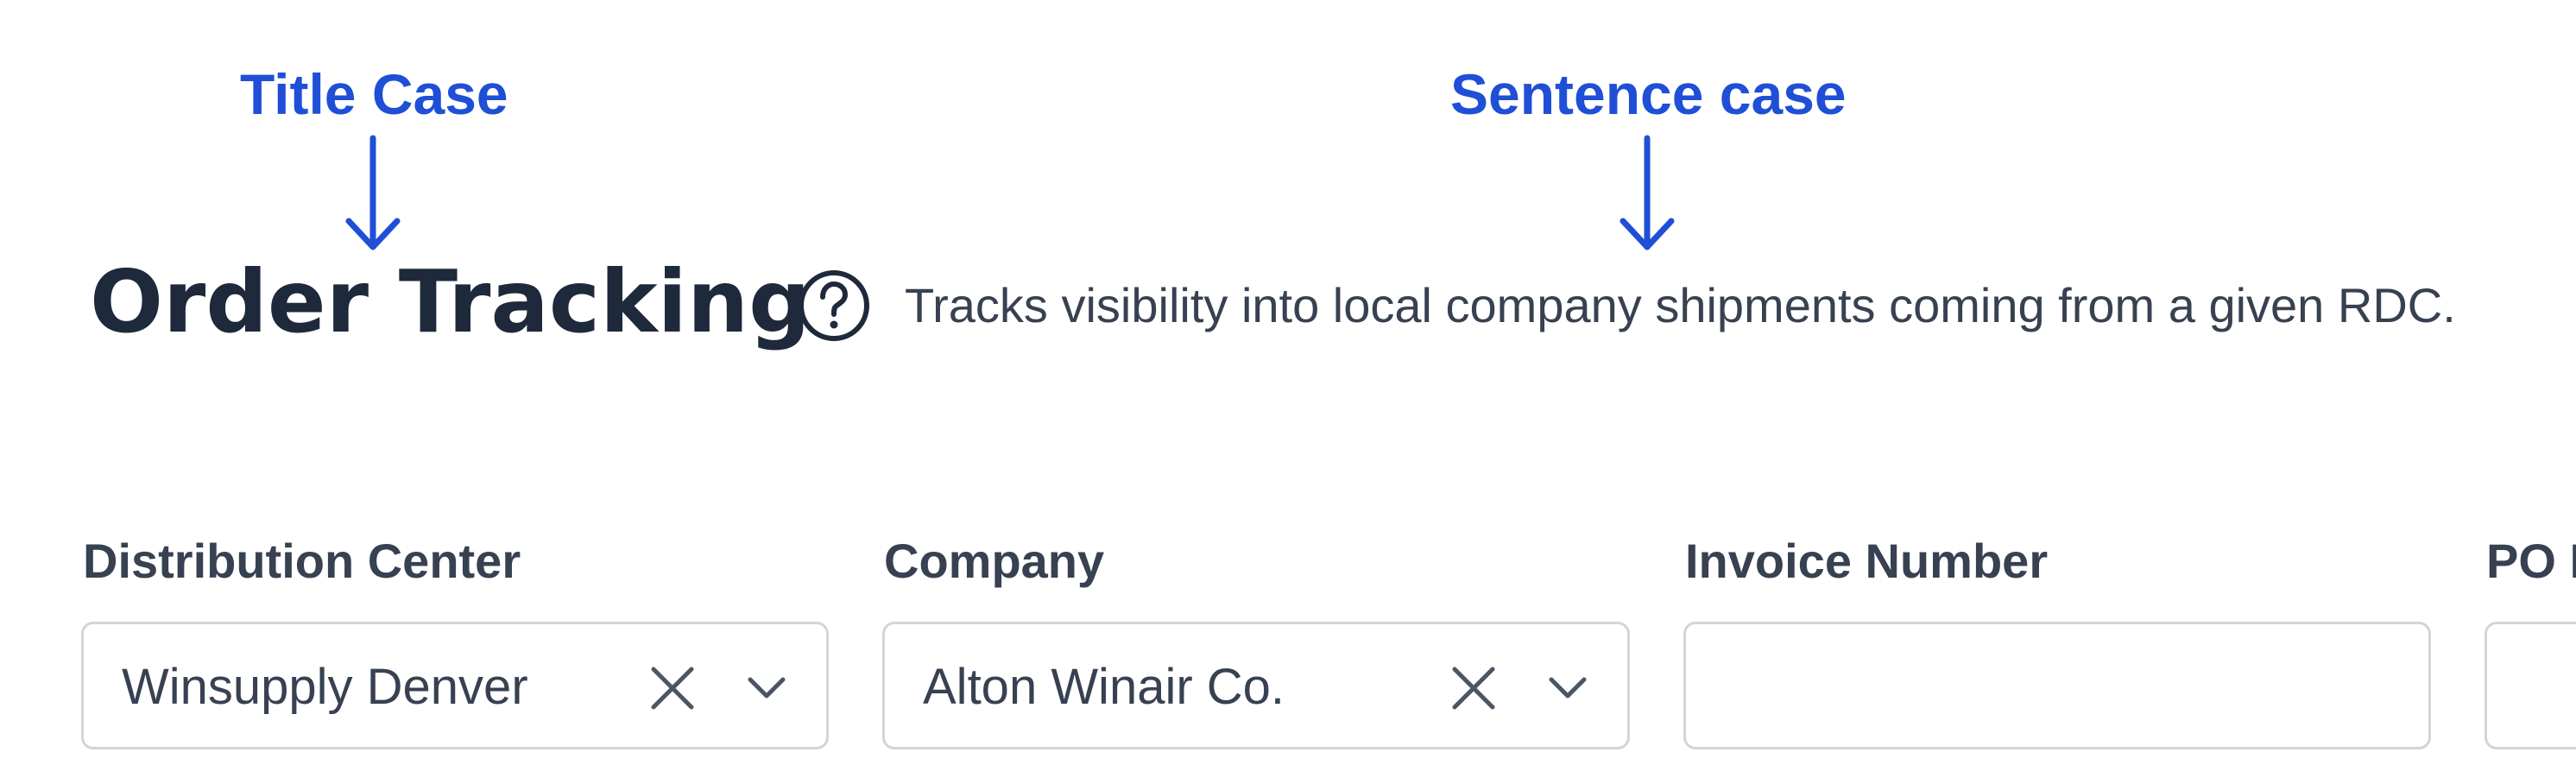 This screenshot has height=784, width=2576. What do you see at coordinates (1867, 561) in the screenshot?
I see `invoice-number-label: Invoice Number` at bounding box center [1867, 561].